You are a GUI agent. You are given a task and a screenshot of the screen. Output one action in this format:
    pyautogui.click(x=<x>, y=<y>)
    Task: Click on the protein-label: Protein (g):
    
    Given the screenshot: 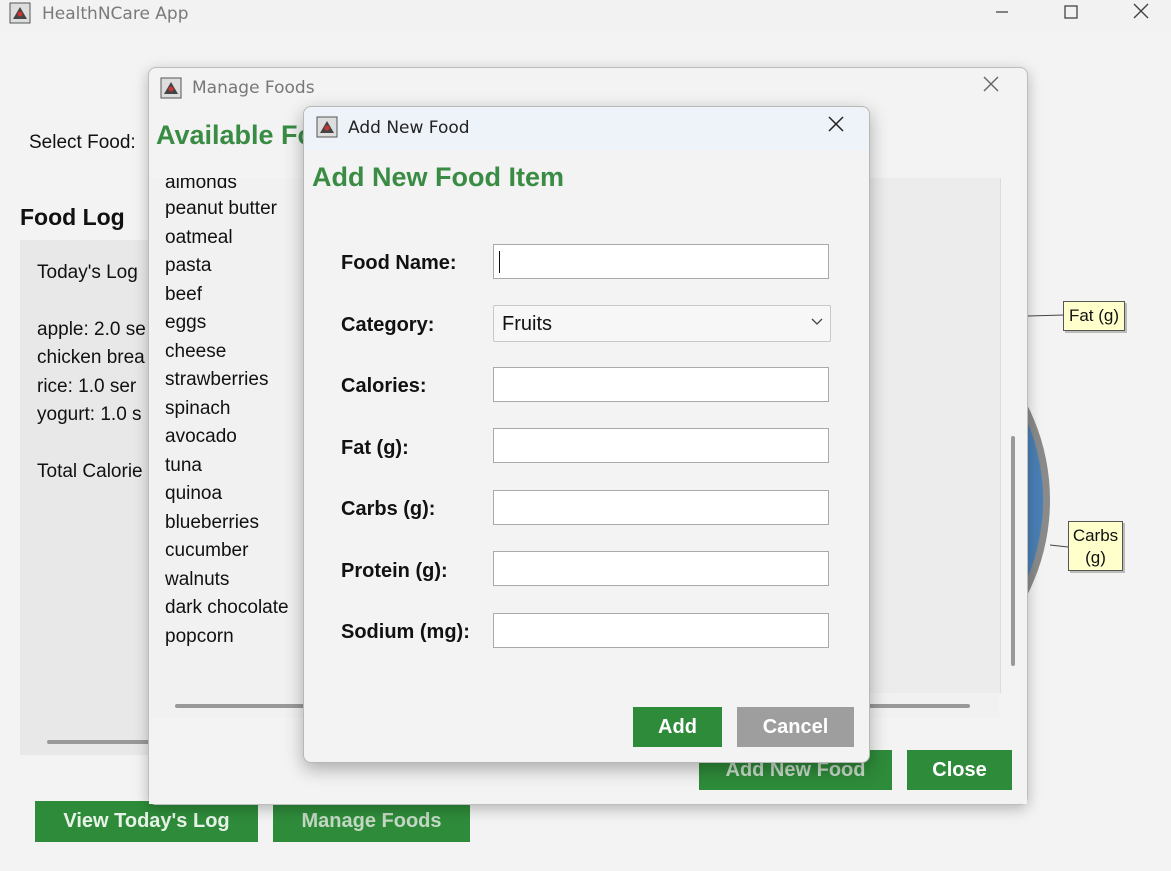 What is the action you would take?
    pyautogui.click(x=394, y=571)
    